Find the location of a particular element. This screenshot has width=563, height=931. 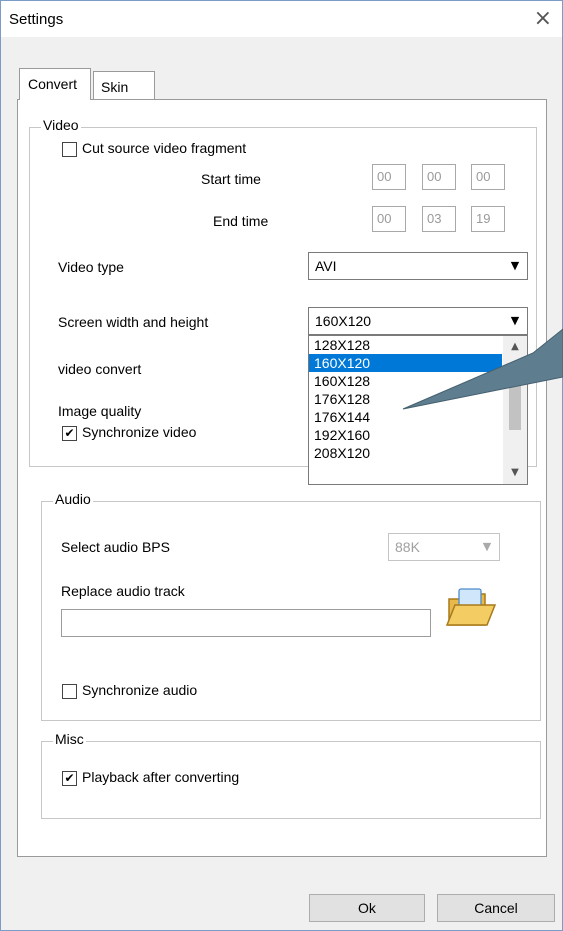

cut-fragment-label: Cut source video fragment is located at coordinates (164, 148).